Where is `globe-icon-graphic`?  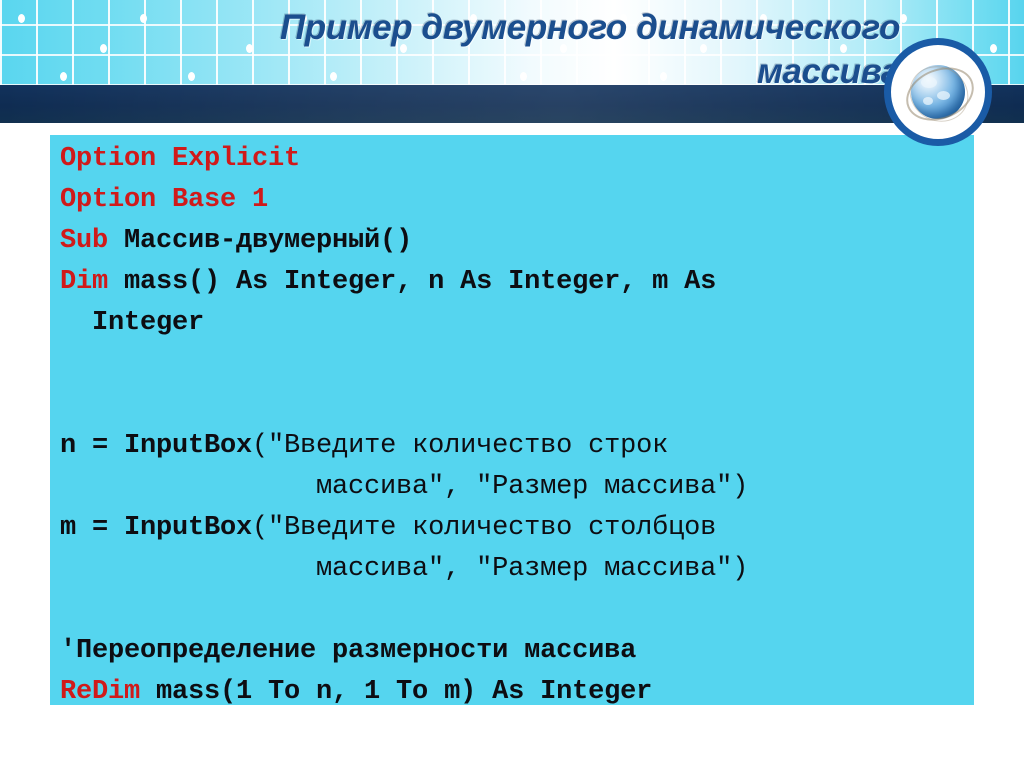
globe-icon-graphic is located at coordinates (940, 94).